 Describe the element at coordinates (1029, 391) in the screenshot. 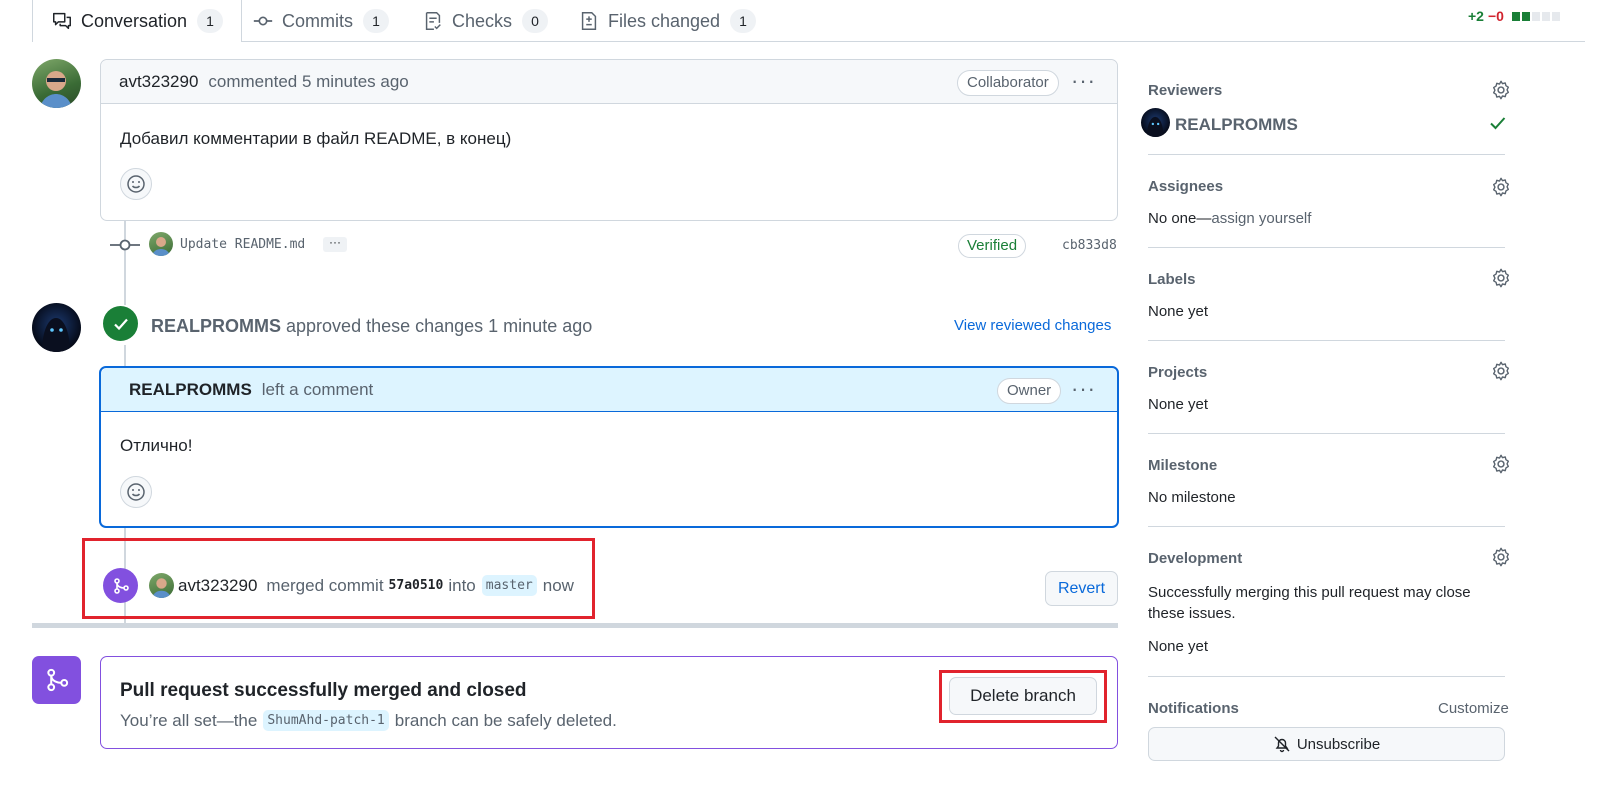

I see `owner-badge: Owner` at that location.